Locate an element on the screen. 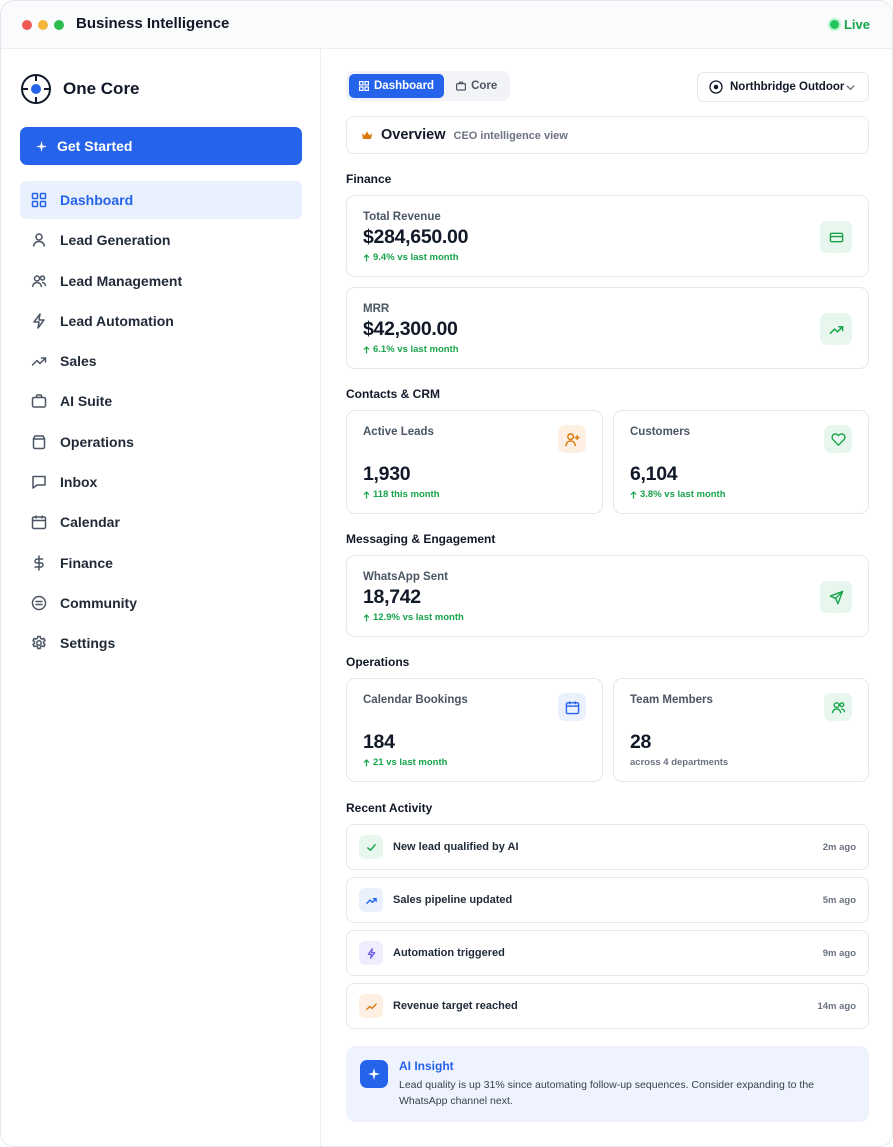 This screenshot has height=1147, width=893. sidebar-item-lead-automation: Lead Automation is located at coordinates (161, 321).